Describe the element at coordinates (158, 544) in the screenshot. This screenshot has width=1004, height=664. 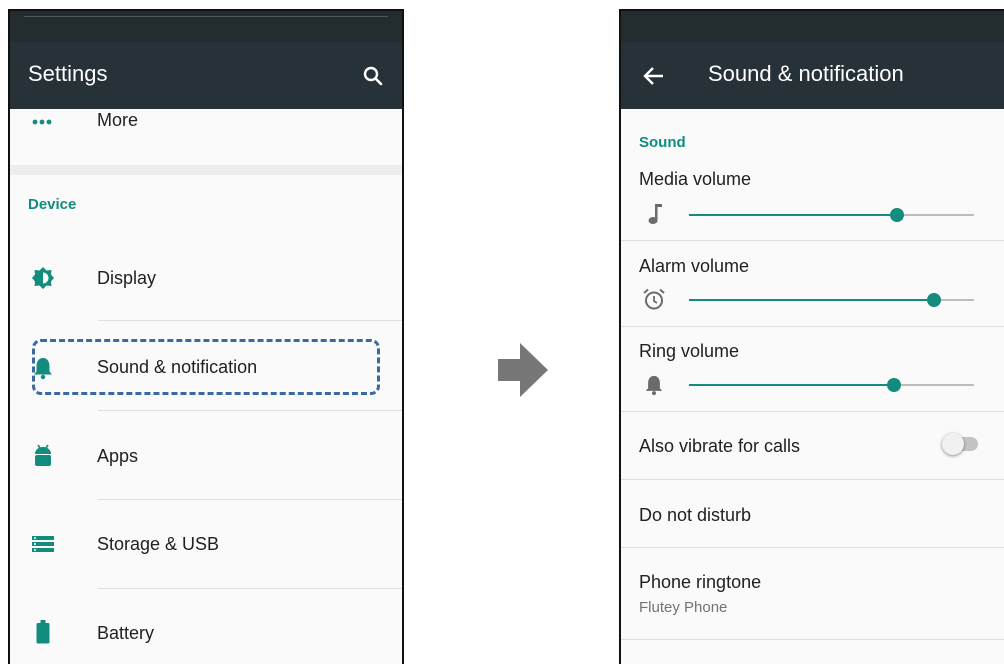
I see `settings-item-label: Storage & USB` at that location.